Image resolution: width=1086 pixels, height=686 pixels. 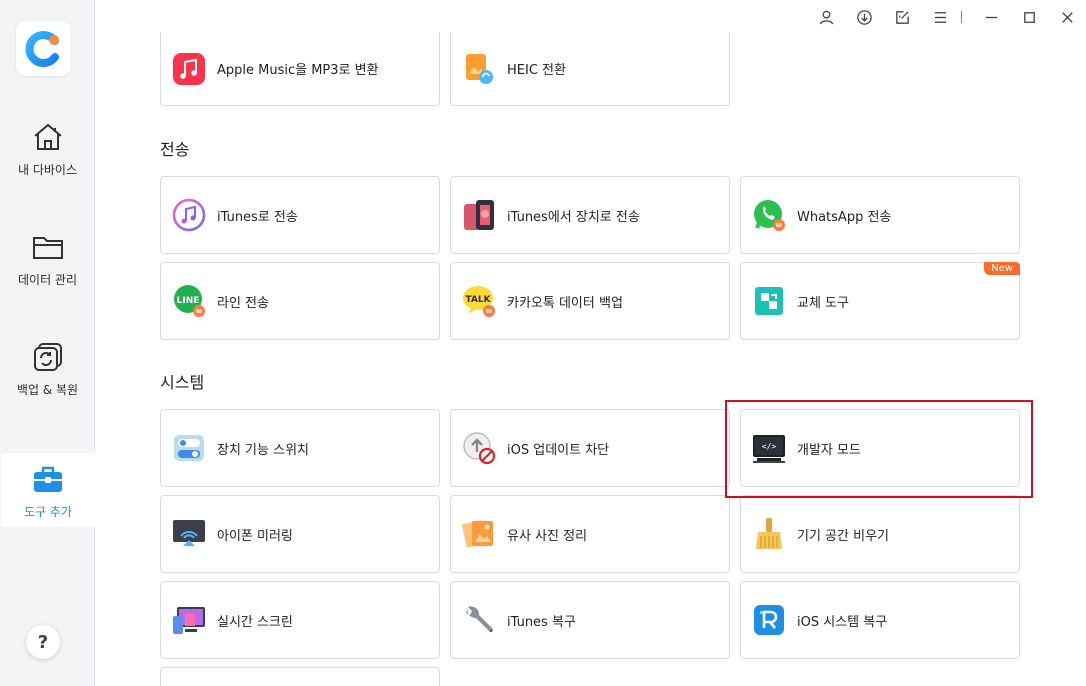 I want to click on account-button, so click(x=826, y=17).